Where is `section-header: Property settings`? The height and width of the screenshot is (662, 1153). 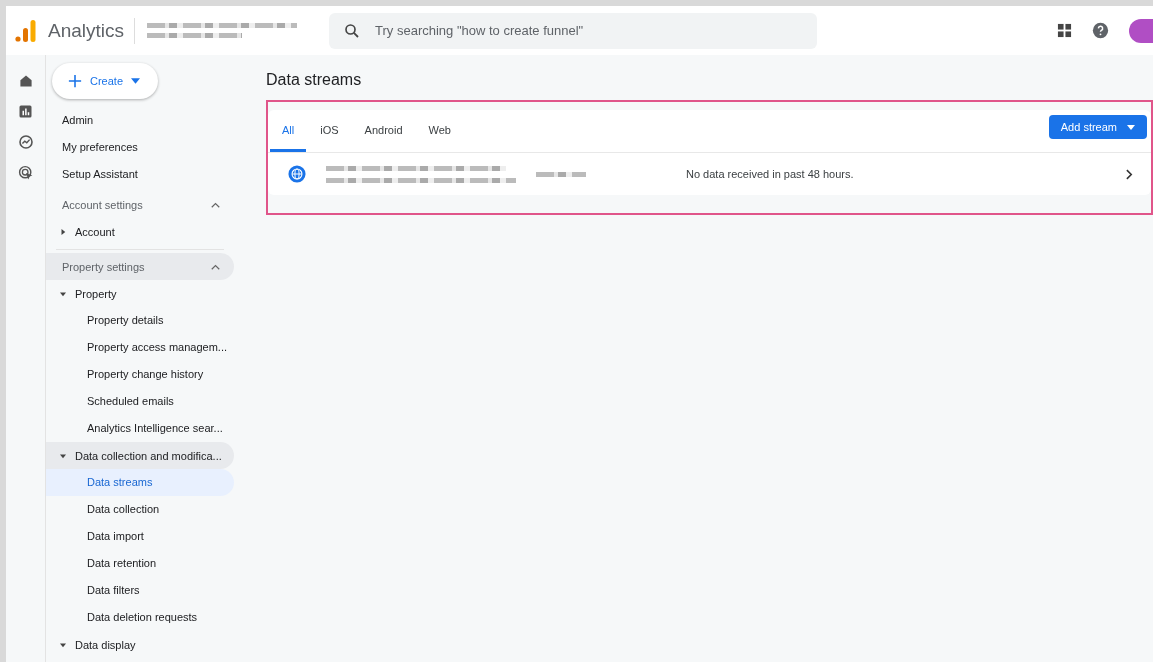
section-header: Property settings is located at coordinates (140, 266).